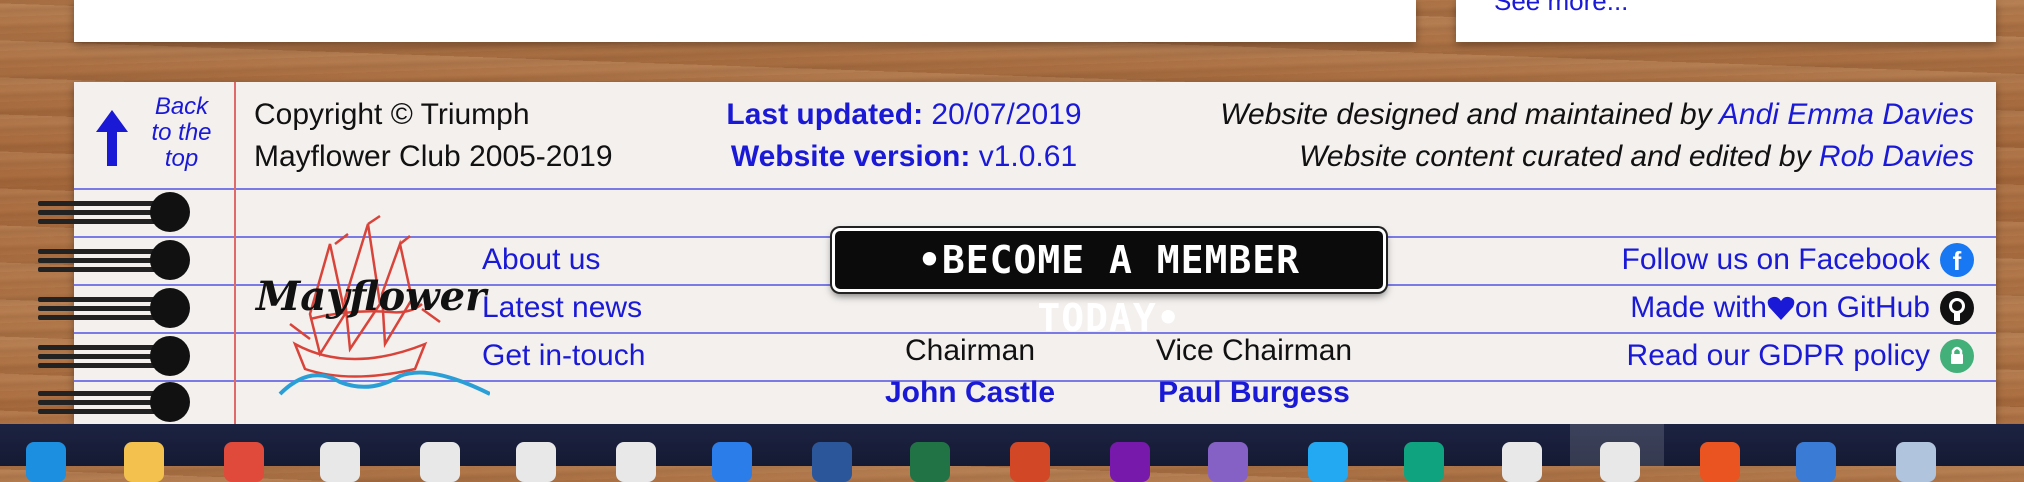 The height and width of the screenshot is (482, 2024). Describe the element at coordinates (1957, 356) in the screenshot. I see `lock-icon` at that location.